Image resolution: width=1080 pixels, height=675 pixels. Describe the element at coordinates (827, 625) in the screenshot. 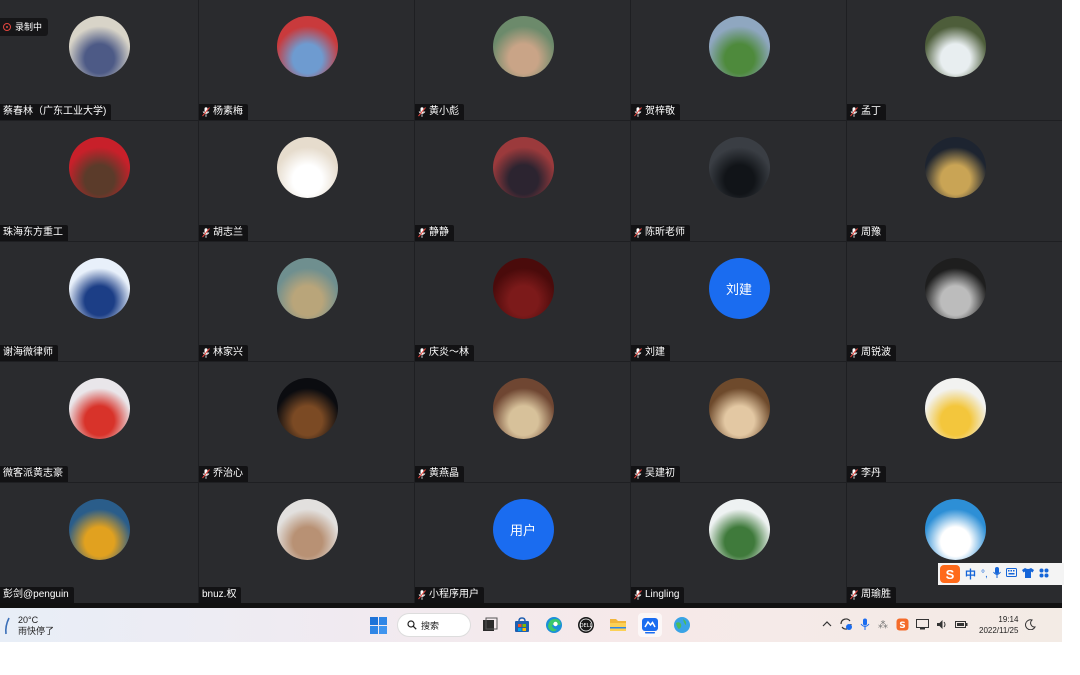

I see `chevron-up-icon` at that location.